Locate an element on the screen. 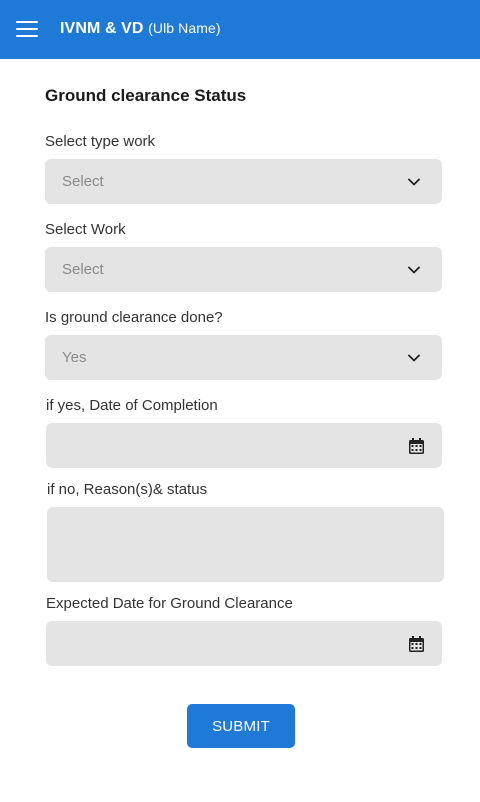  menu-icon is located at coordinates (27, 29).